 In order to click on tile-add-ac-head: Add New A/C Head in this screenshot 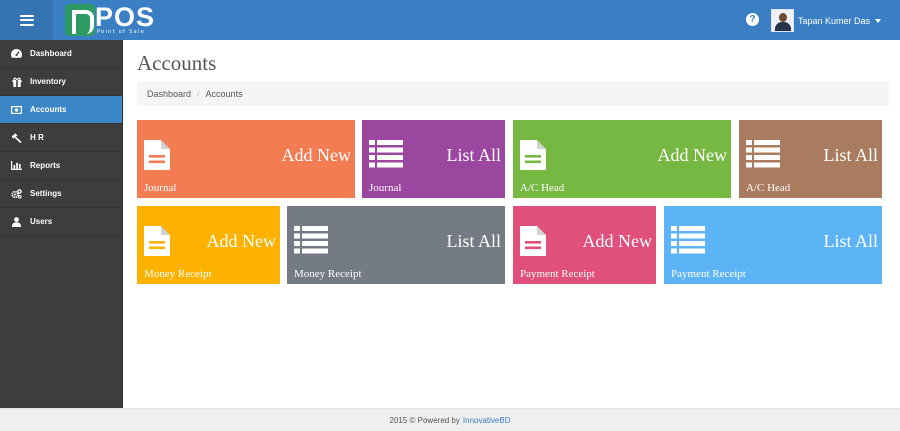, I will do `click(622, 159)`.